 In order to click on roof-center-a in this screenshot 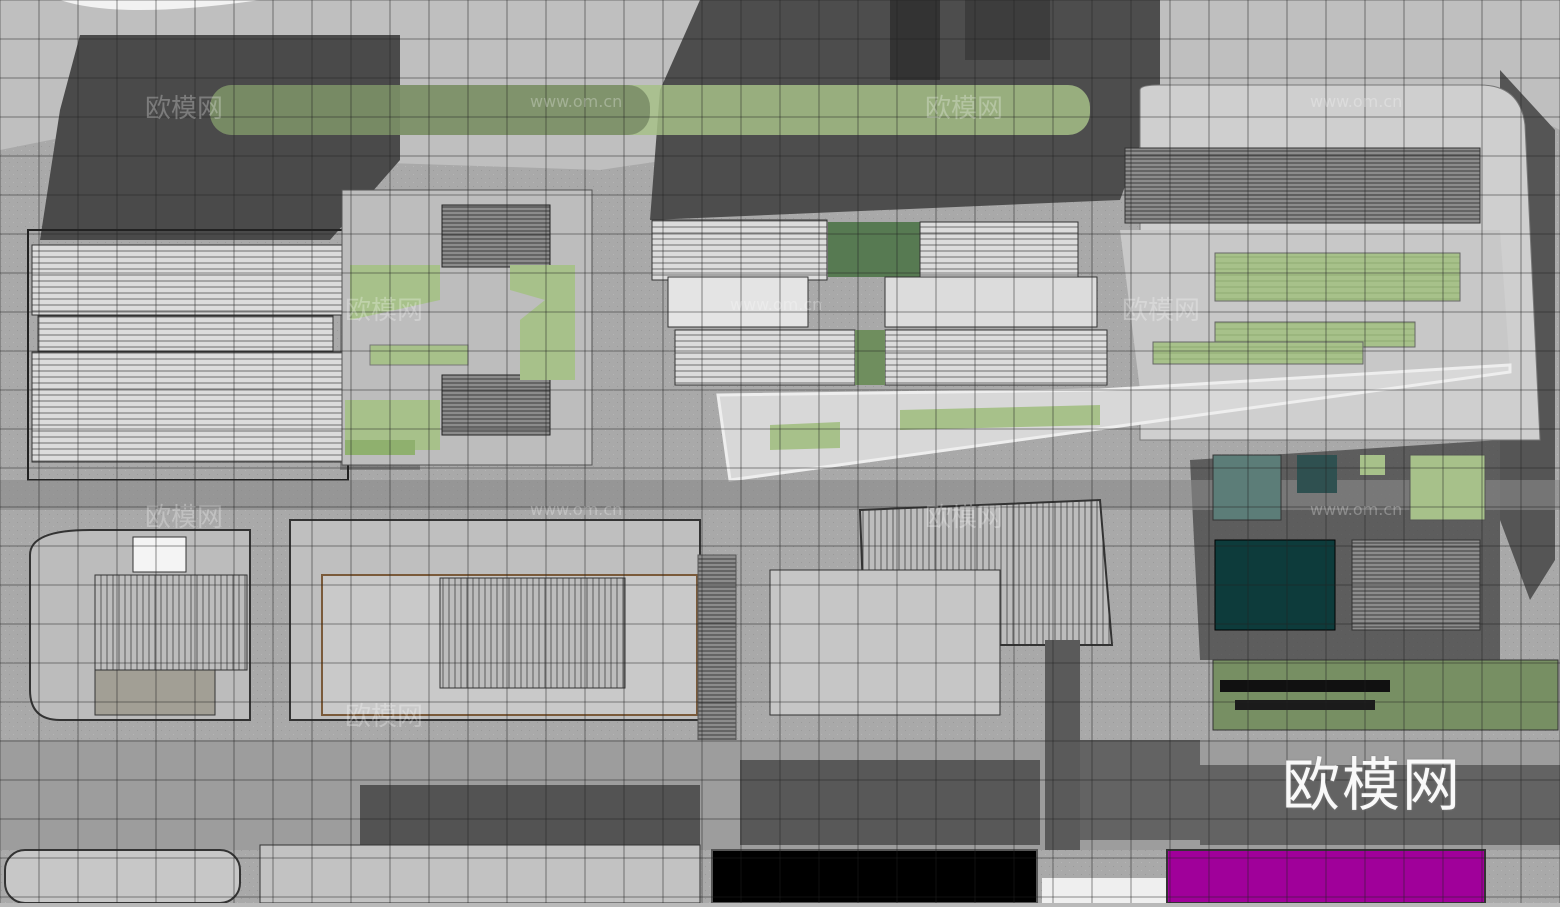, I will do `click(739, 250)`.